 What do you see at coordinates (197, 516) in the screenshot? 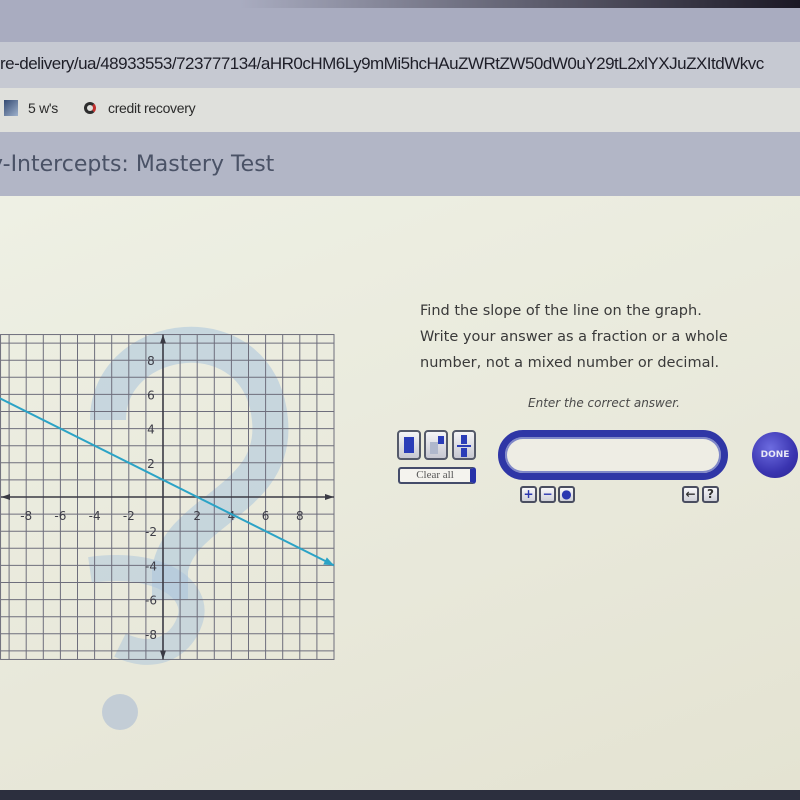
I see `x-tick-label: 2` at bounding box center [197, 516].